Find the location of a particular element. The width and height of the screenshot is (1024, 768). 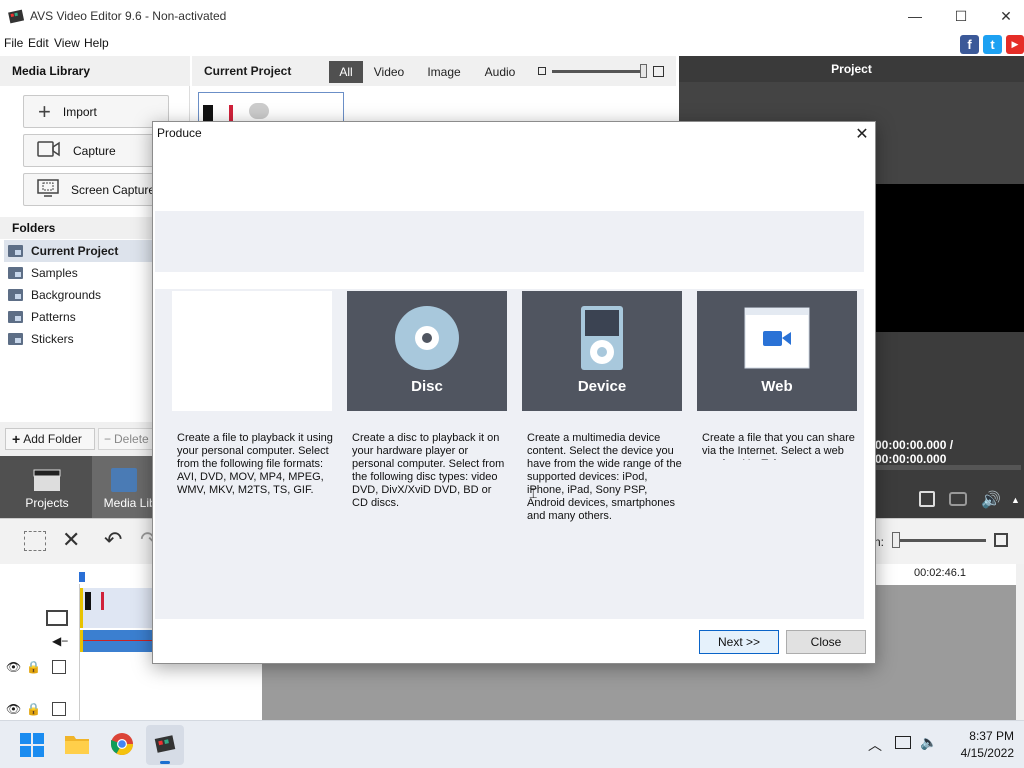

audio-track-icon: ◀− is located at coordinates (60, 641).